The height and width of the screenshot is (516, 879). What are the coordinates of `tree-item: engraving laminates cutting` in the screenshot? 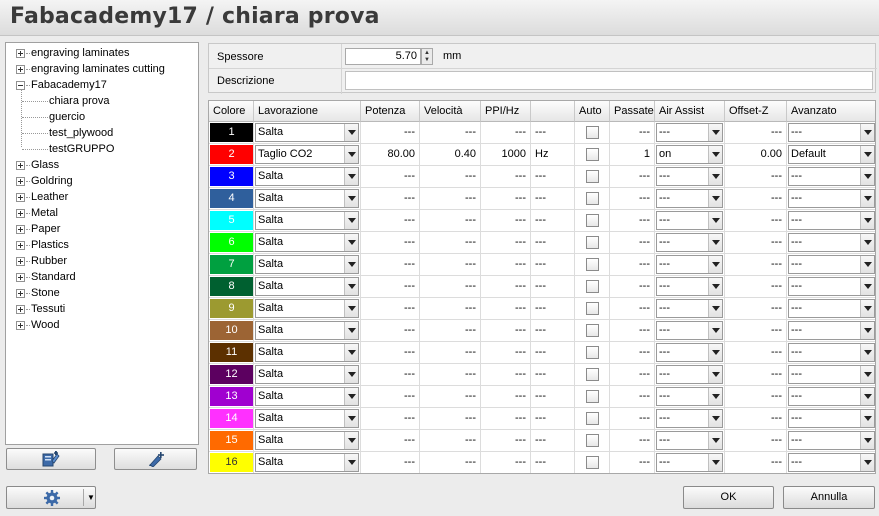 It's located at (102, 69).